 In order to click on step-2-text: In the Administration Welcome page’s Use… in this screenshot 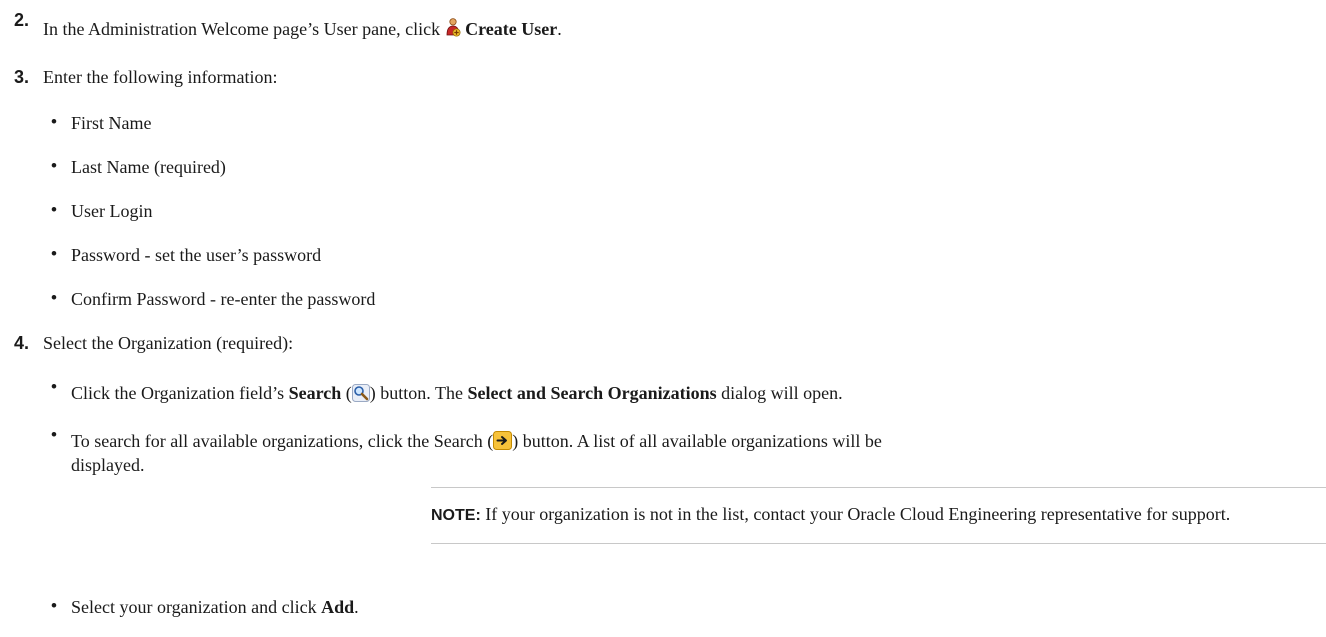, I will do `click(302, 30)`.